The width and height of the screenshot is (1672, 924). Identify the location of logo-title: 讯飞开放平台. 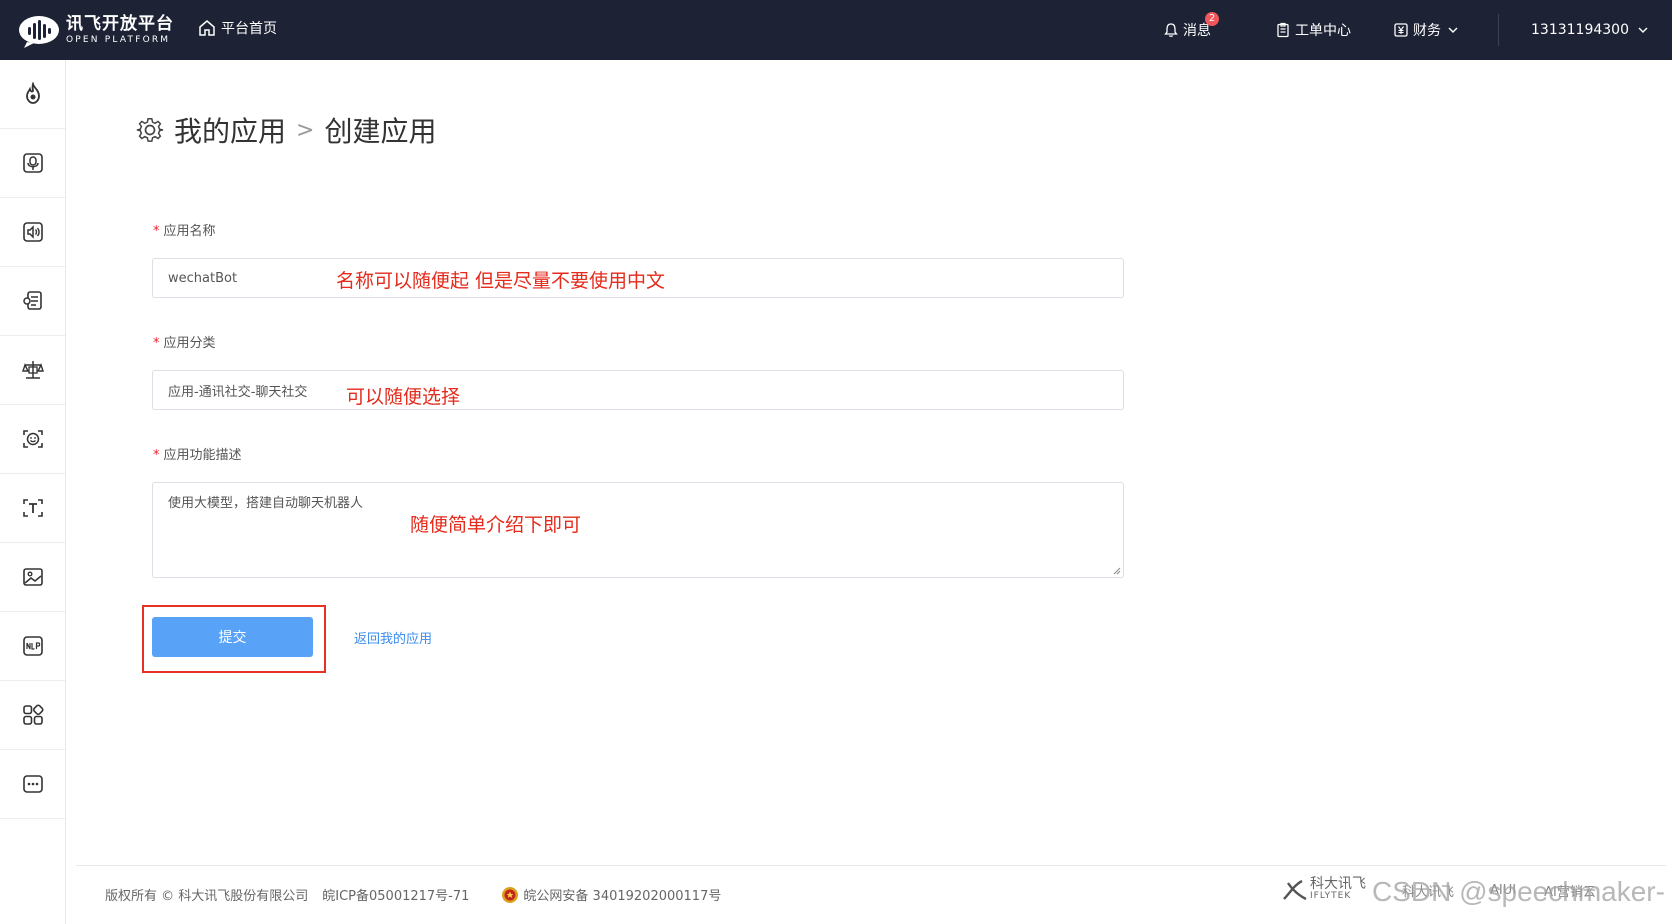
(120, 24).